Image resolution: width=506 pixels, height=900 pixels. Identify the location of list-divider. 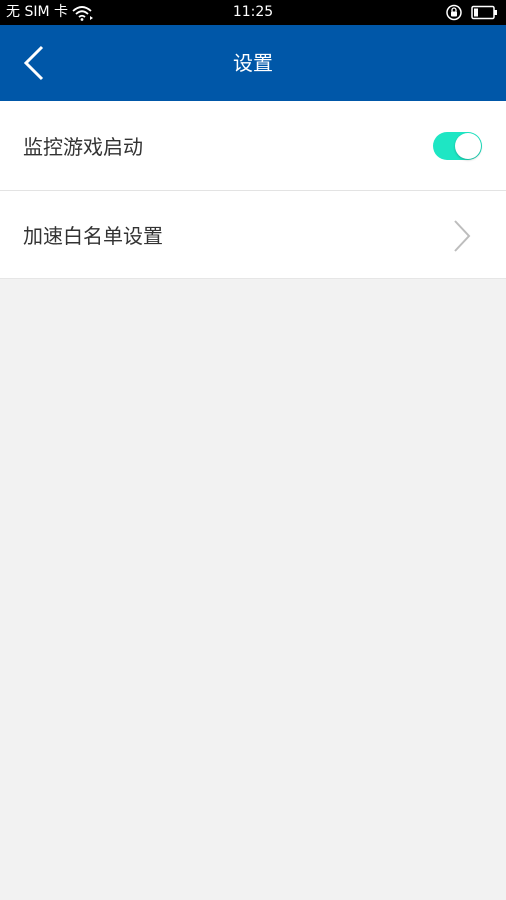
(253, 278).